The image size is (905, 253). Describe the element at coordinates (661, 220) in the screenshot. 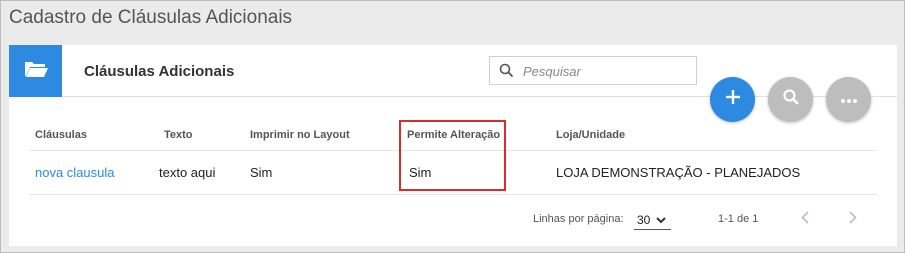

I see `chevron-down-icon` at that location.